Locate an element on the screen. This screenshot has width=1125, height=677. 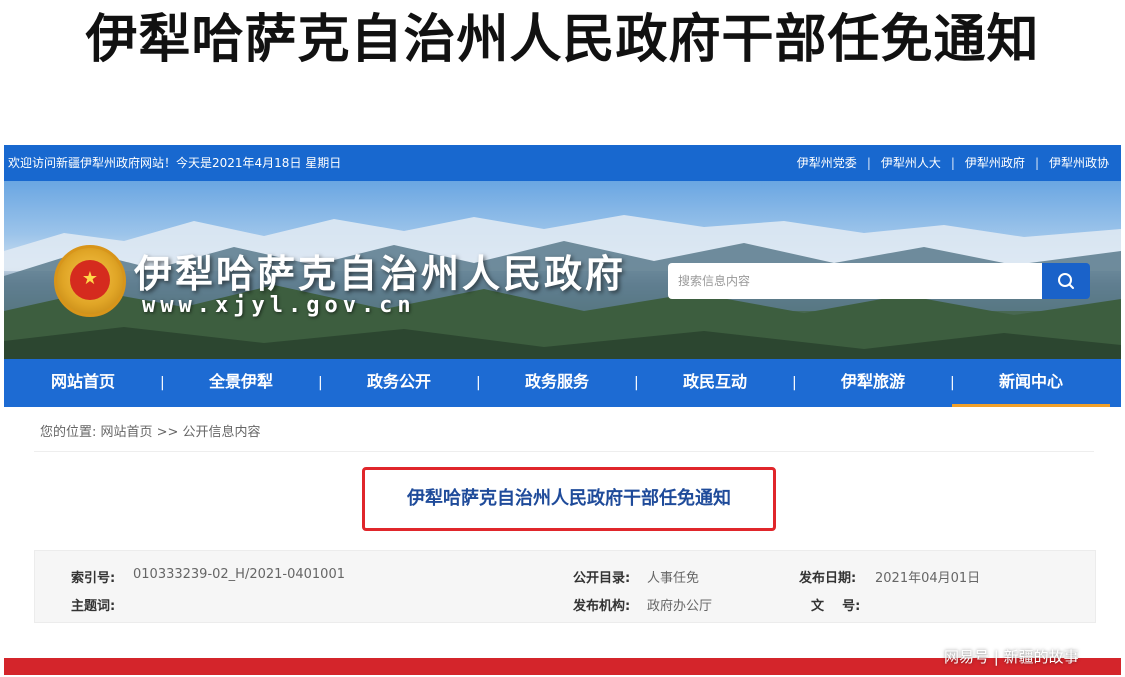
search-button is located at coordinates (1066, 281).